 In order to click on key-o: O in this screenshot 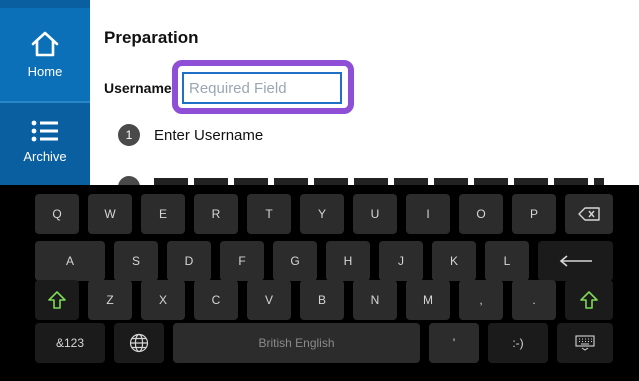, I will do `click(481, 214)`.